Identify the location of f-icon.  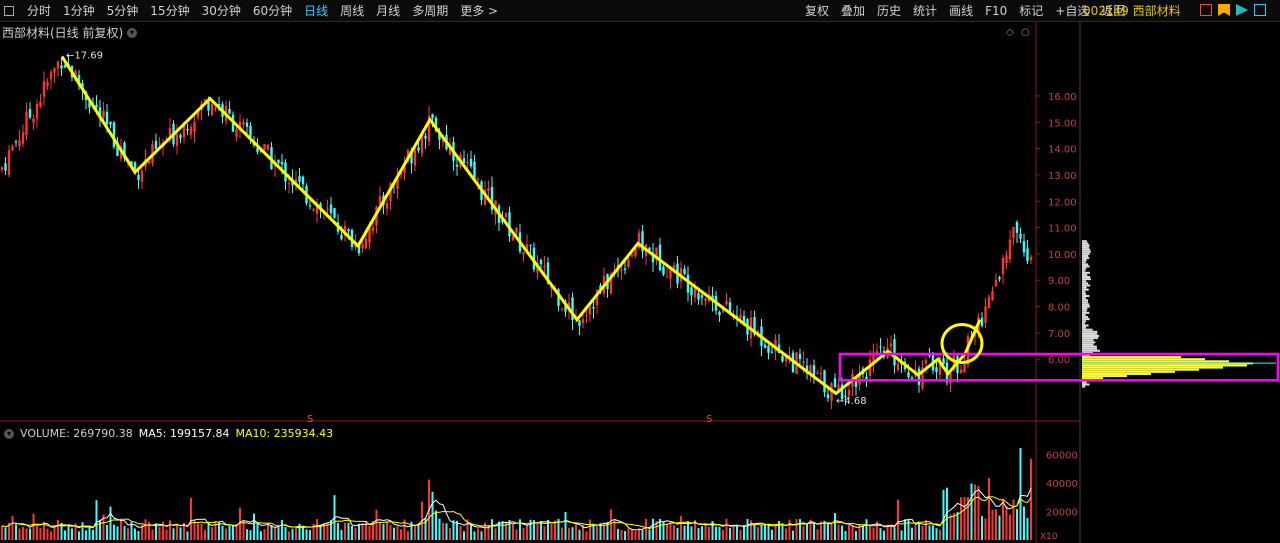
(1206, 10).